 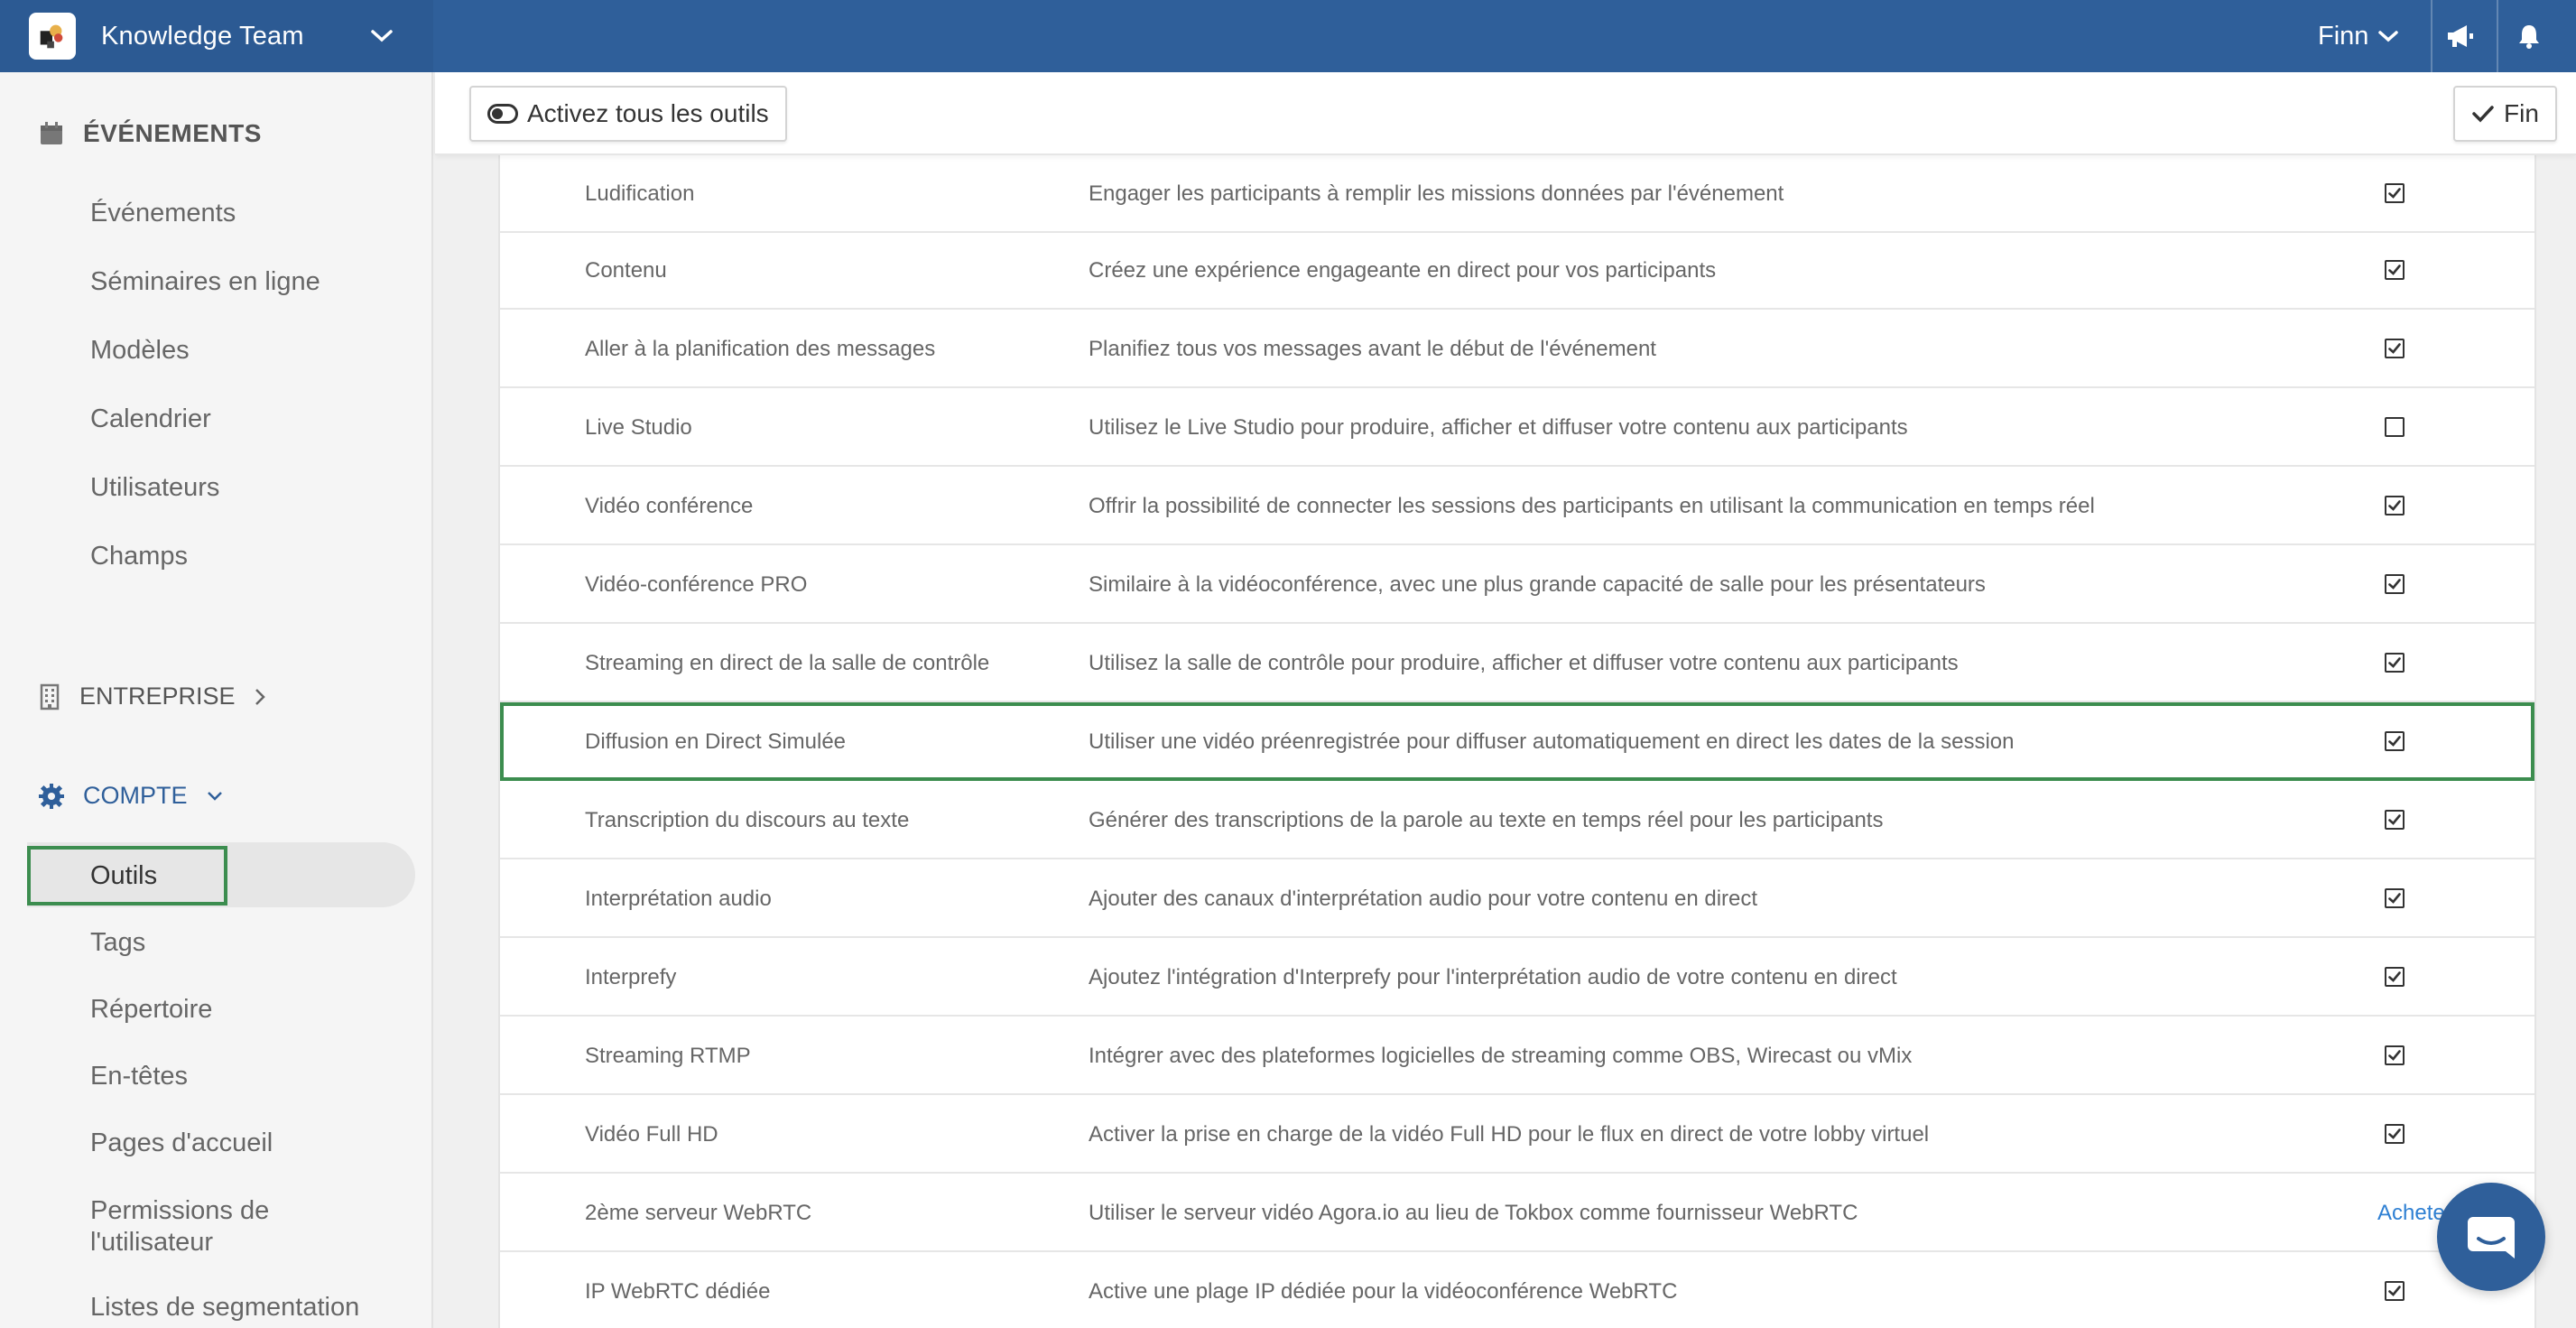 I want to click on checkbox-unchecked, so click(x=2395, y=427).